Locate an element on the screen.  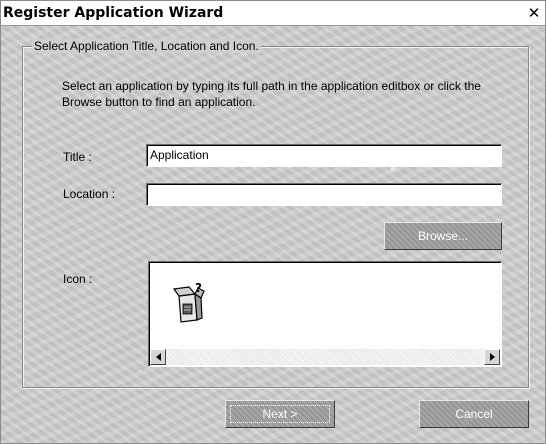
location-field is located at coordinates (324, 194).